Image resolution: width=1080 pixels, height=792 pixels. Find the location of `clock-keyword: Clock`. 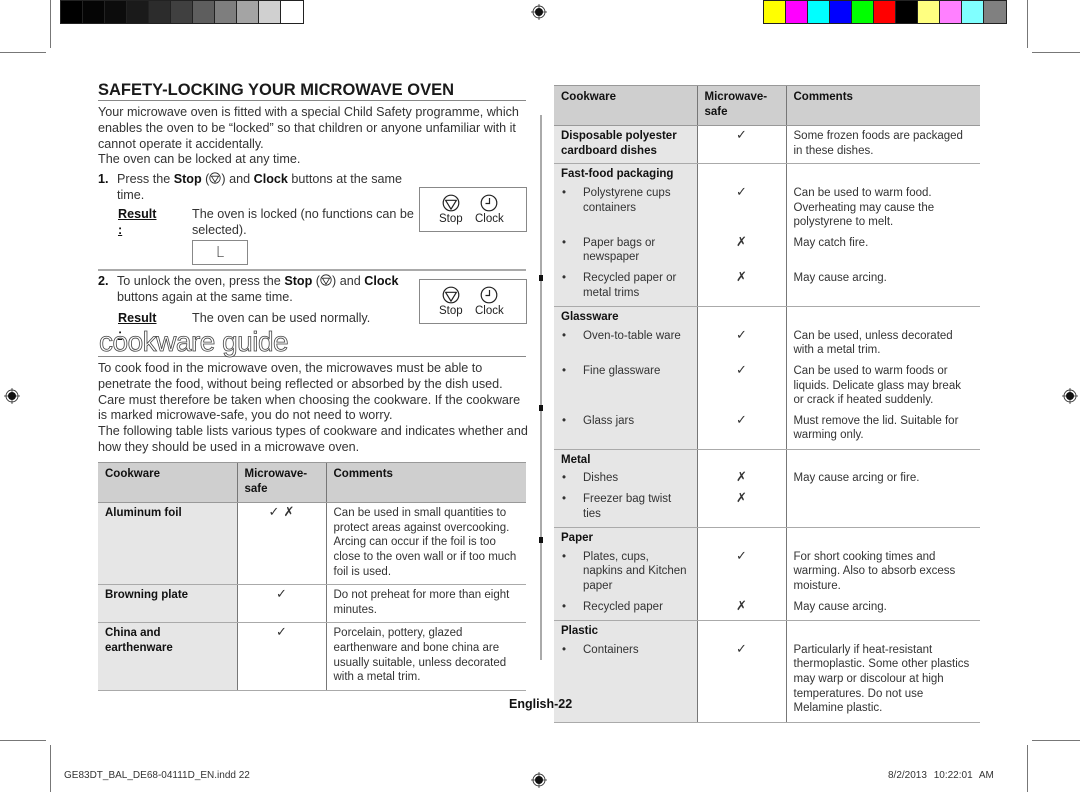

clock-keyword: Clock is located at coordinates (270, 179).